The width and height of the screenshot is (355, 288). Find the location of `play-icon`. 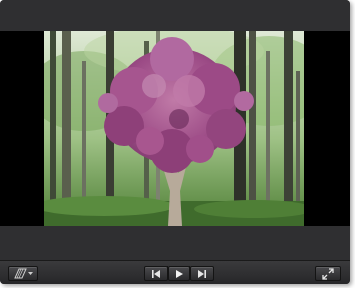

play-icon is located at coordinates (179, 273).